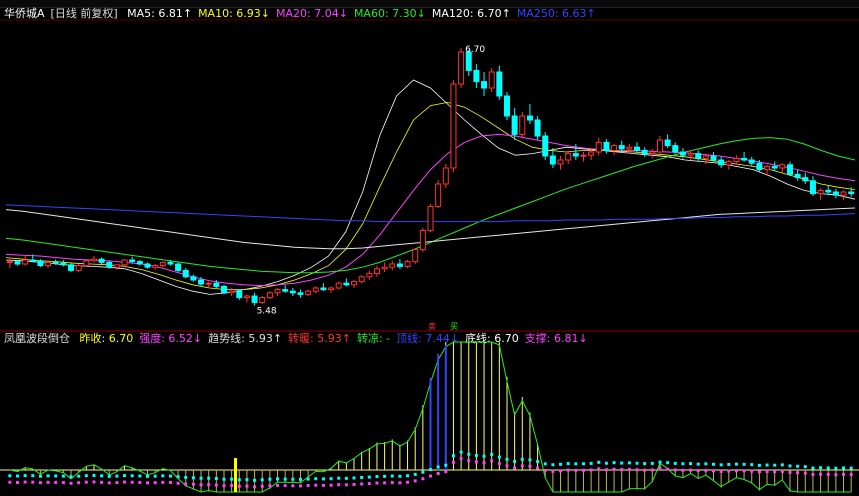 This screenshot has width=859, height=496. I want to click on marker-bar, so click(235, 475).